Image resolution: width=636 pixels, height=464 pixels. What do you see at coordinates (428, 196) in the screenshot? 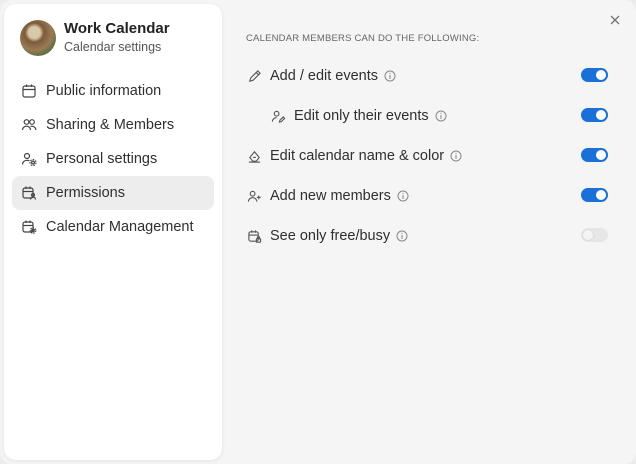
I see `permission-row-add-members: Add new members` at bounding box center [428, 196].